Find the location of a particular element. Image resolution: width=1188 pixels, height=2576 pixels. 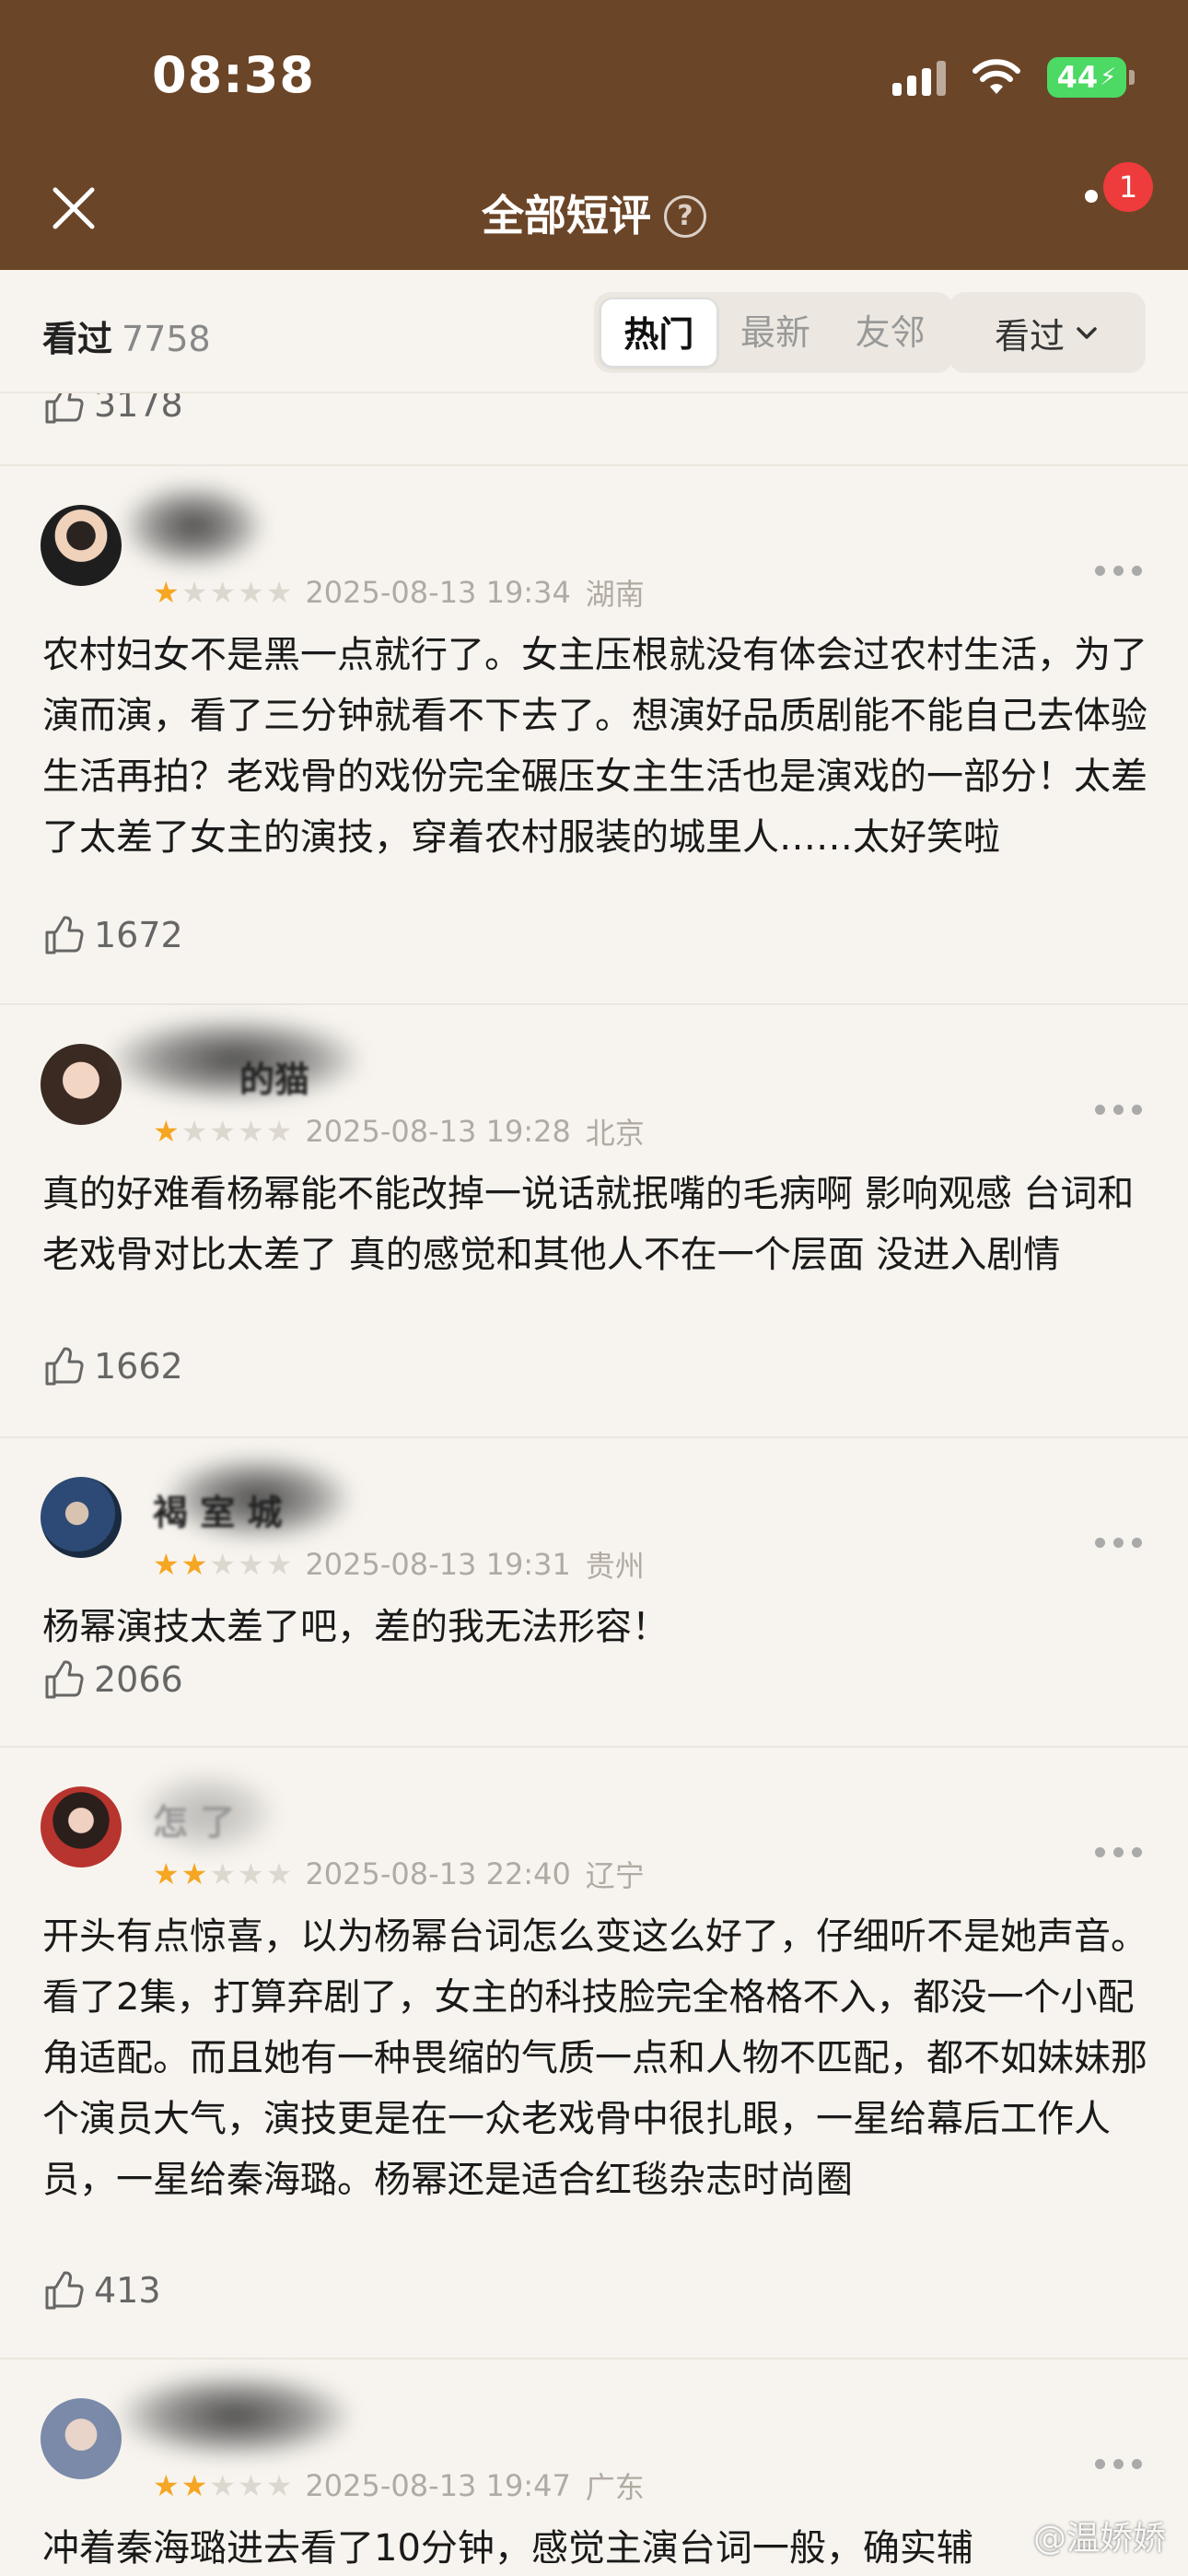

comment-meta: ★ ★ ★ ★ ★ 2025-08-13 19:47 广东 is located at coordinates (399, 2486).